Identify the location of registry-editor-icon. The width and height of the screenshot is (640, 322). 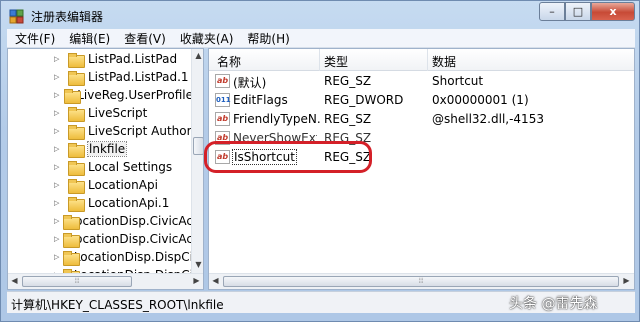
(16, 16).